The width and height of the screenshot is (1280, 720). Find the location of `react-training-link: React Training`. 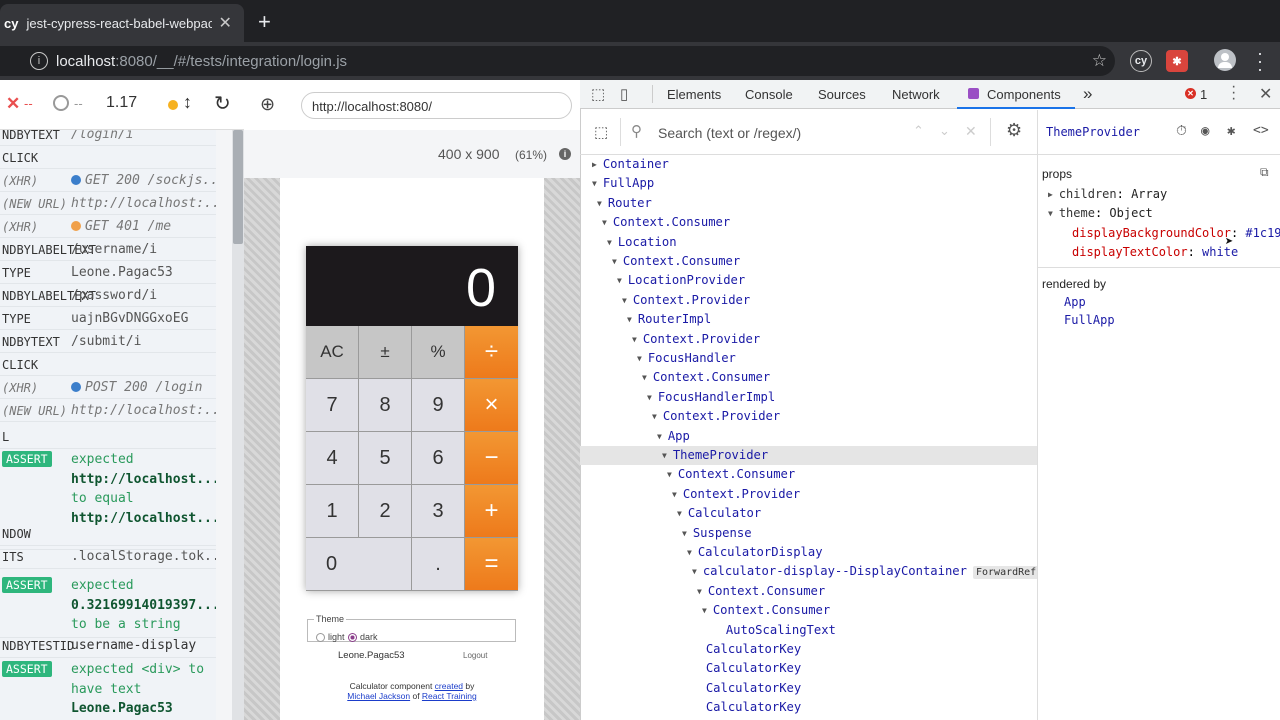

react-training-link: React Training is located at coordinates (449, 696).